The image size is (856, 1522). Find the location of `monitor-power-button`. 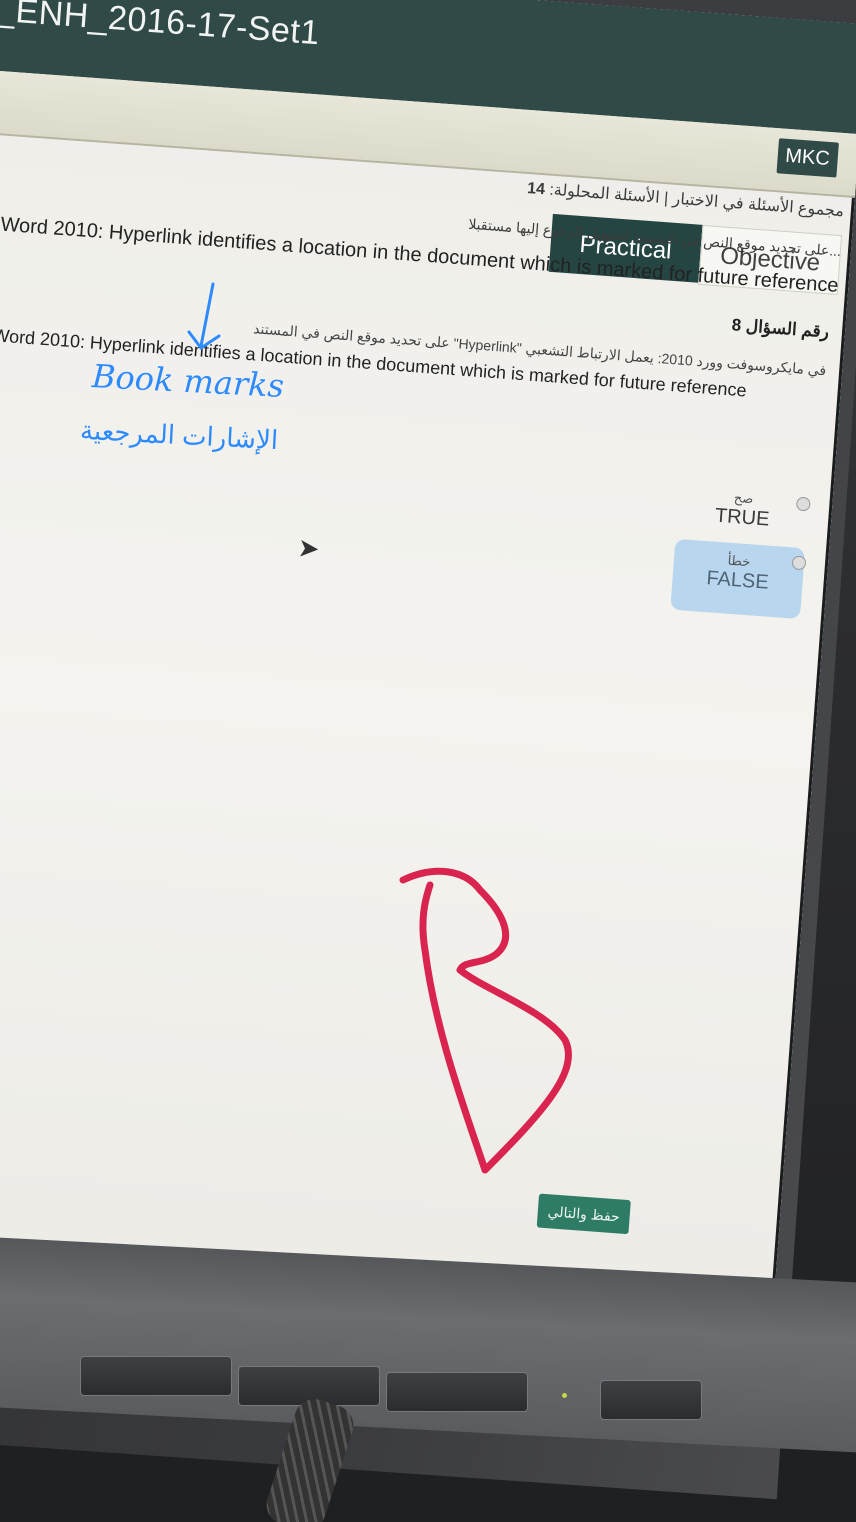

monitor-power-button is located at coordinates (651, 1400).